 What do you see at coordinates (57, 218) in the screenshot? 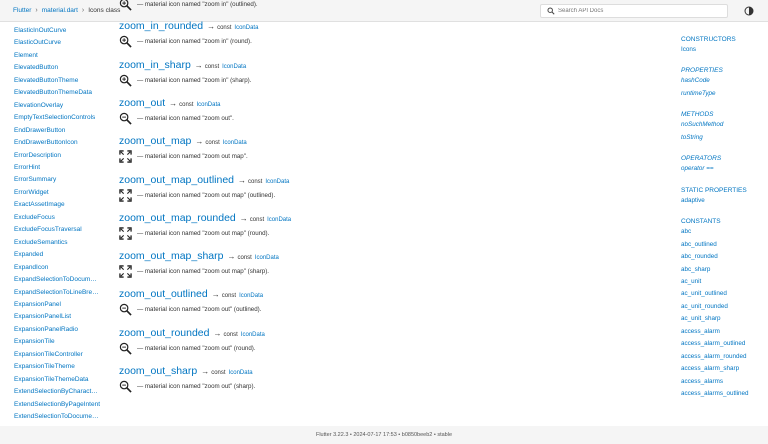
I see `sidebar-item: ExcludeFocus` at bounding box center [57, 218].